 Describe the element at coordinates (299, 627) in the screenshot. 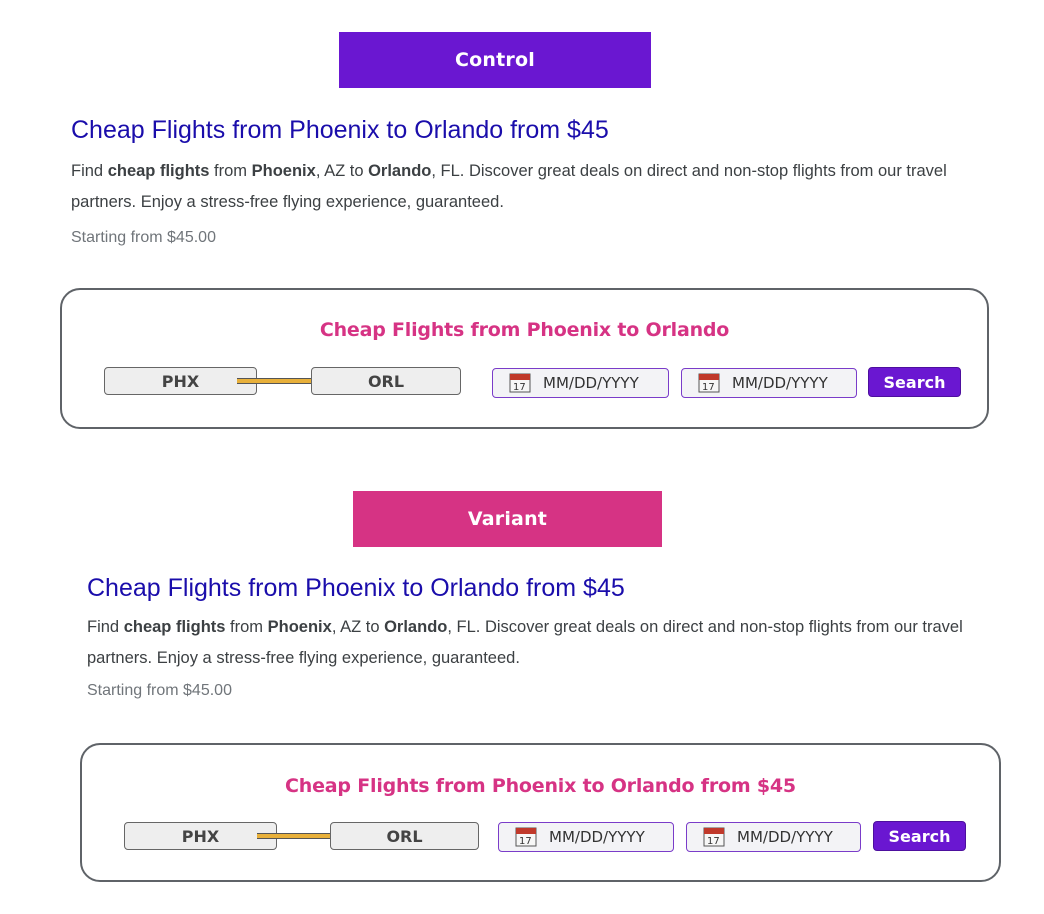

I see `variant-desc-bold-phoenix: Phoenix` at that location.